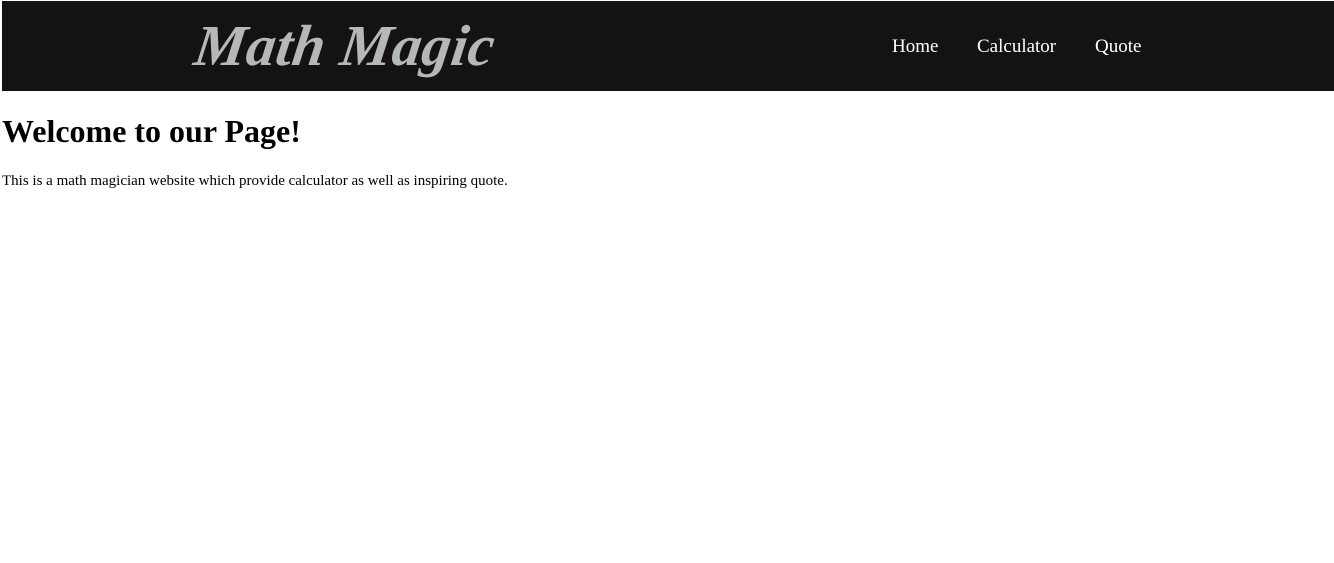 The image size is (1334, 563). What do you see at coordinates (1016, 47) in the screenshot?
I see `nav-link-calculator: Calculator` at bounding box center [1016, 47].